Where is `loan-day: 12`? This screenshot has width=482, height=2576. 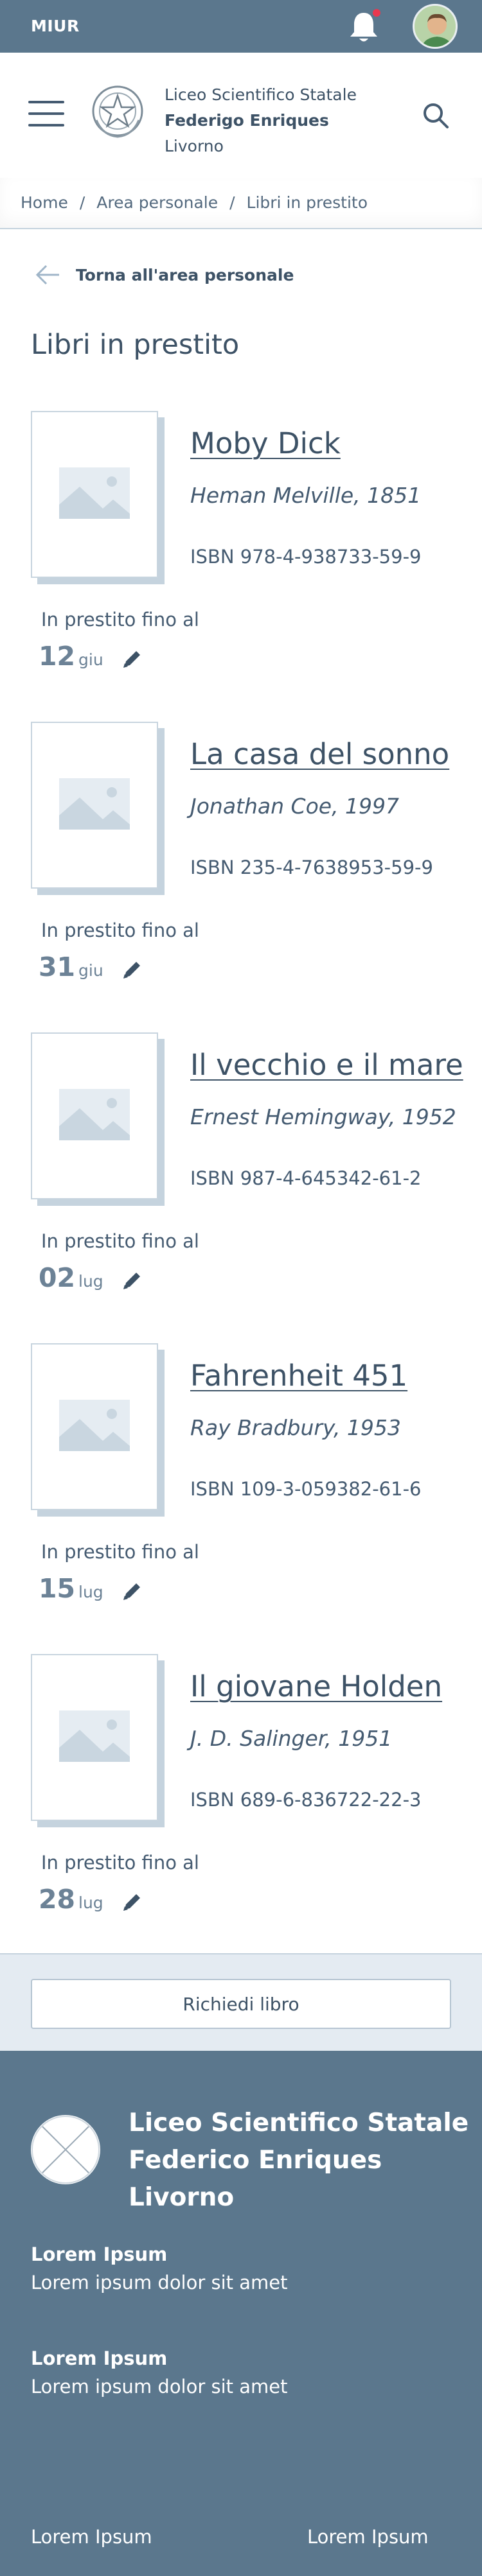
loan-day: 12 is located at coordinates (58, 656).